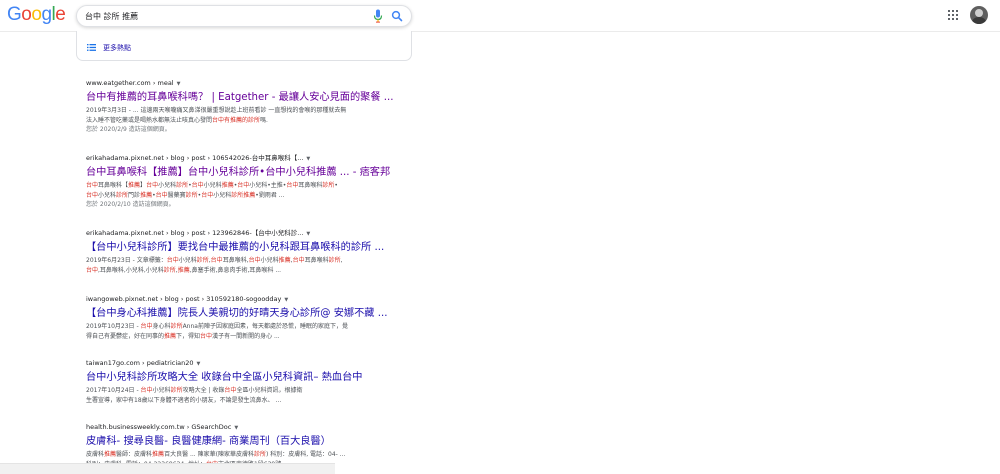  What do you see at coordinates (130, 204) in the screenshot?
I see `visited-note: 您於 2020/2/10 造訪這個網頁。` at bounding box center [130, 204].